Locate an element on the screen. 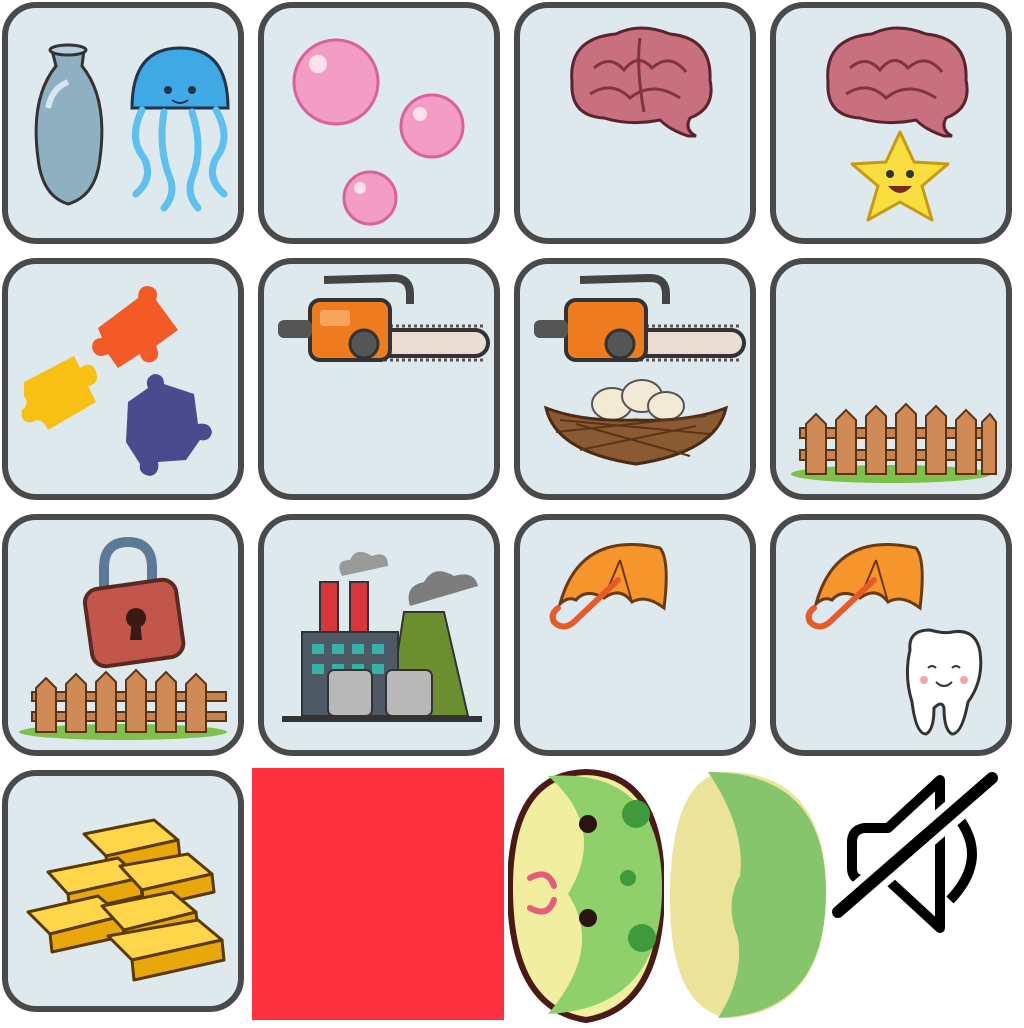 Image resolution: width=1024 pixels, height=1028 pixels. card-bubbles is located at coordinates (379, 123).